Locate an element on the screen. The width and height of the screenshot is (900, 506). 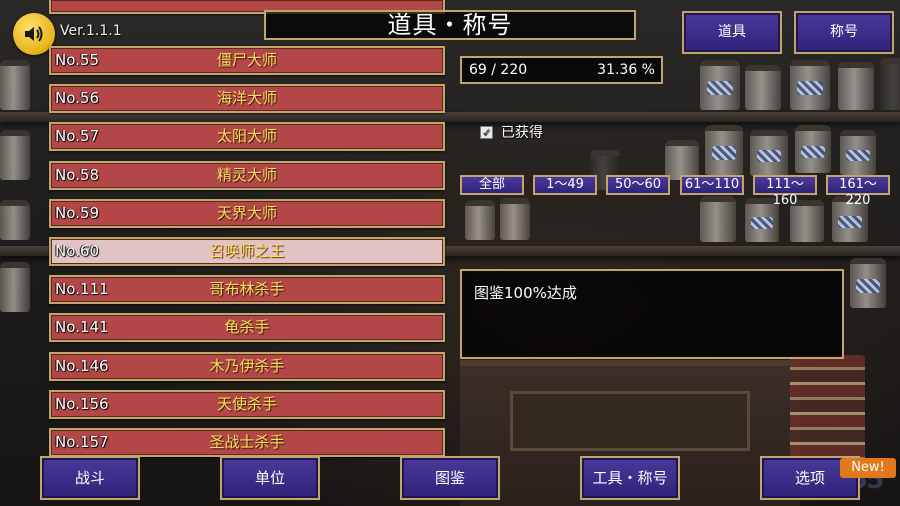
obtained-label: 已获得 is located at coordinates (522, 133).